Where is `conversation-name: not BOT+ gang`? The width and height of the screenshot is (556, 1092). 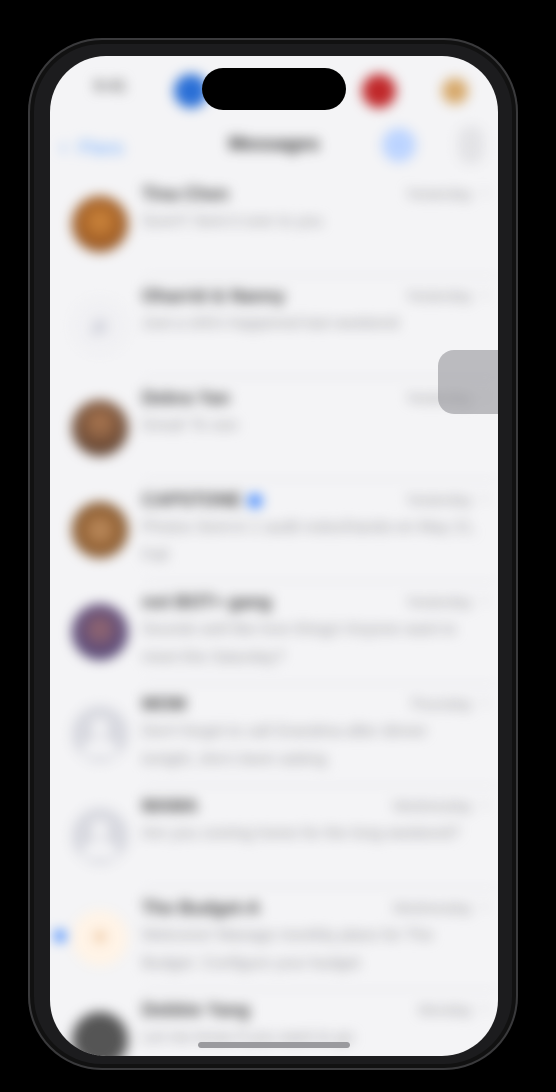
conversation-name: not BOT+ gang is located at coordinates (207, 602).